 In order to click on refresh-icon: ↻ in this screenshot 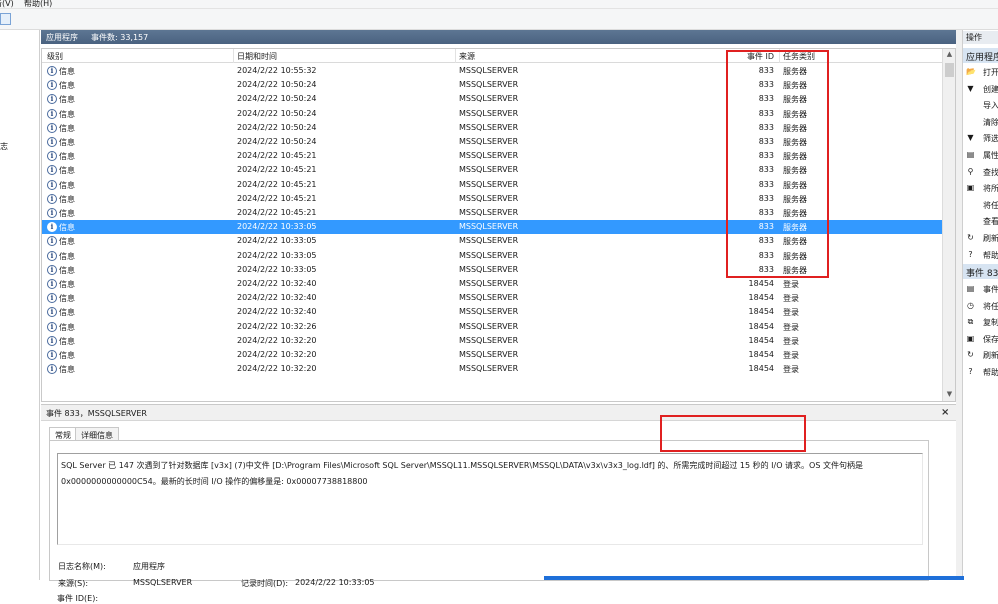, I will do `click(970, 355)`.